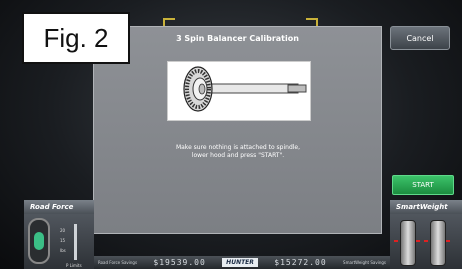 The width and height of the screenshot is (462, 269). What do you see at coordinates (179, 262) in the screenshot?
I see `road-force-savings-counter: $19539.00` at bounding box center [179, 262].